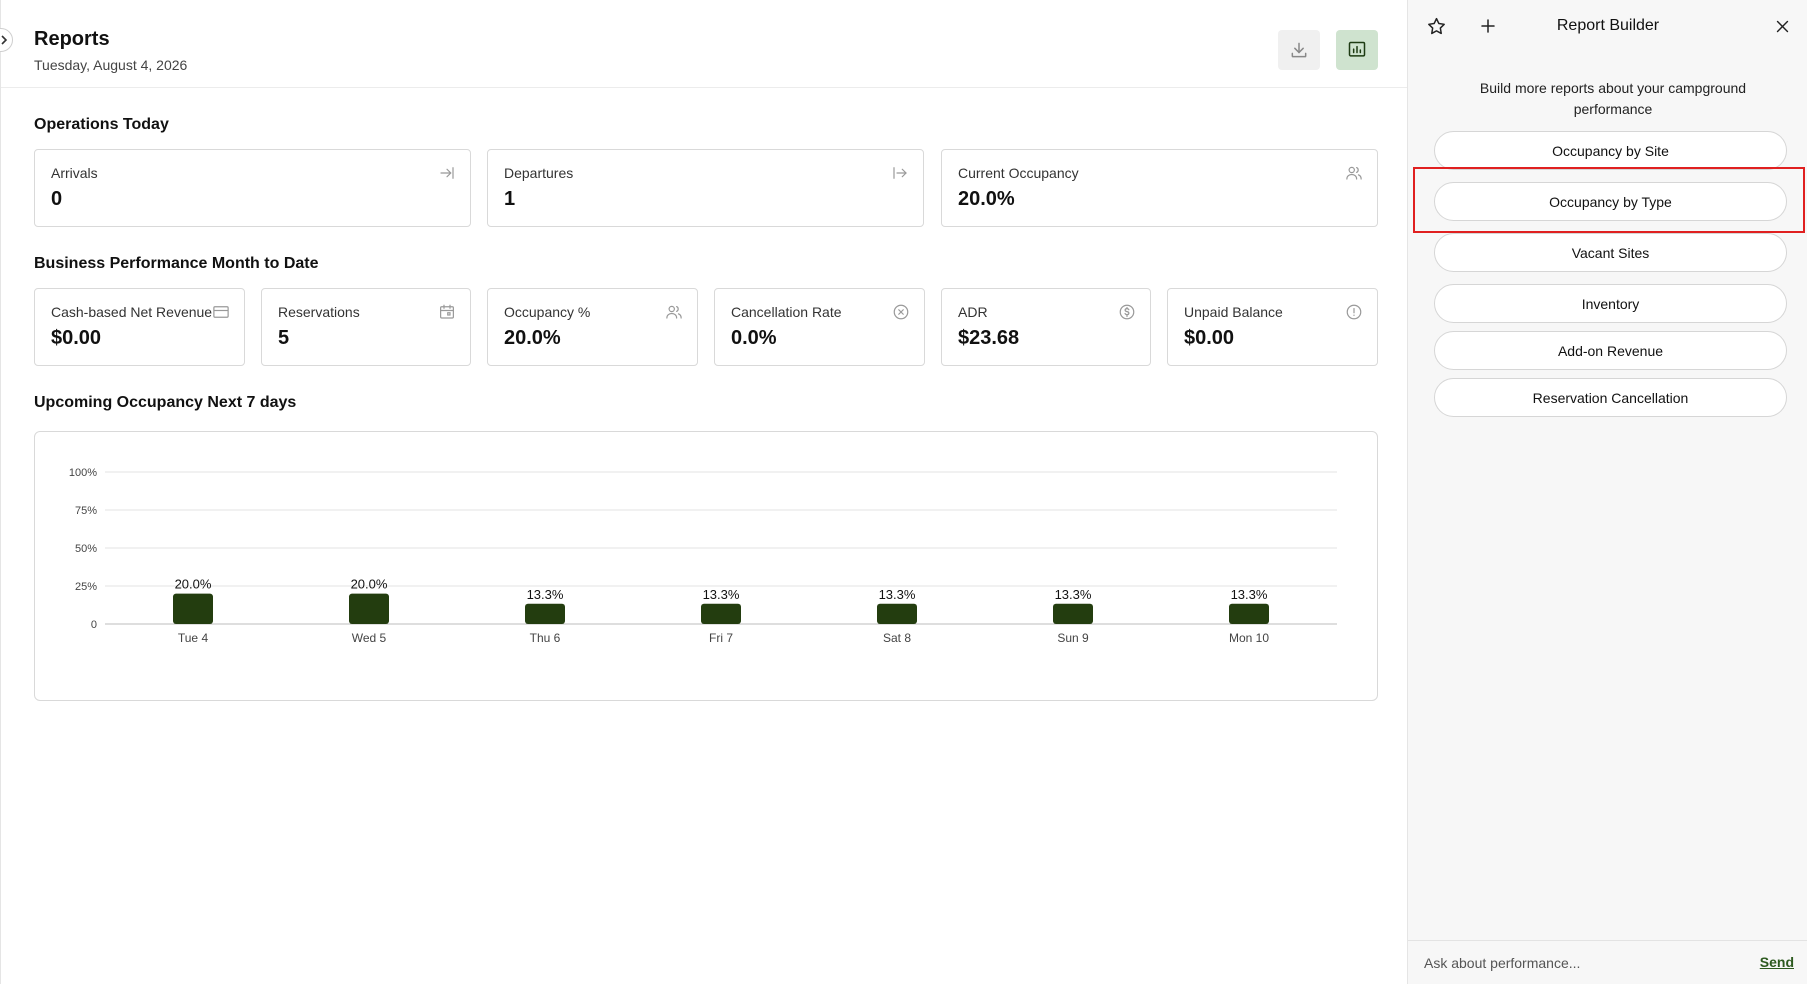  Describe the element at coordinates (74, 173) in the screenshot. I see `card-label: Arrivals` at that location.